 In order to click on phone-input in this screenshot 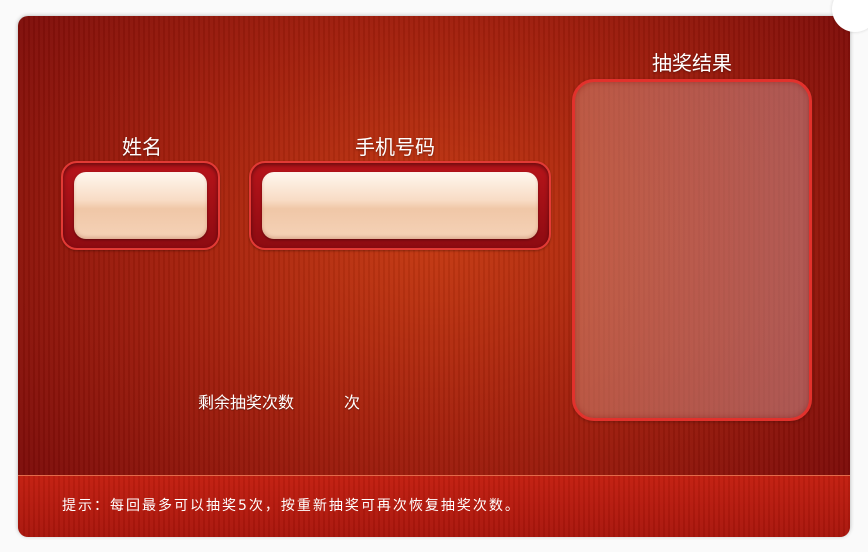, I will do `click(400, 205)`.